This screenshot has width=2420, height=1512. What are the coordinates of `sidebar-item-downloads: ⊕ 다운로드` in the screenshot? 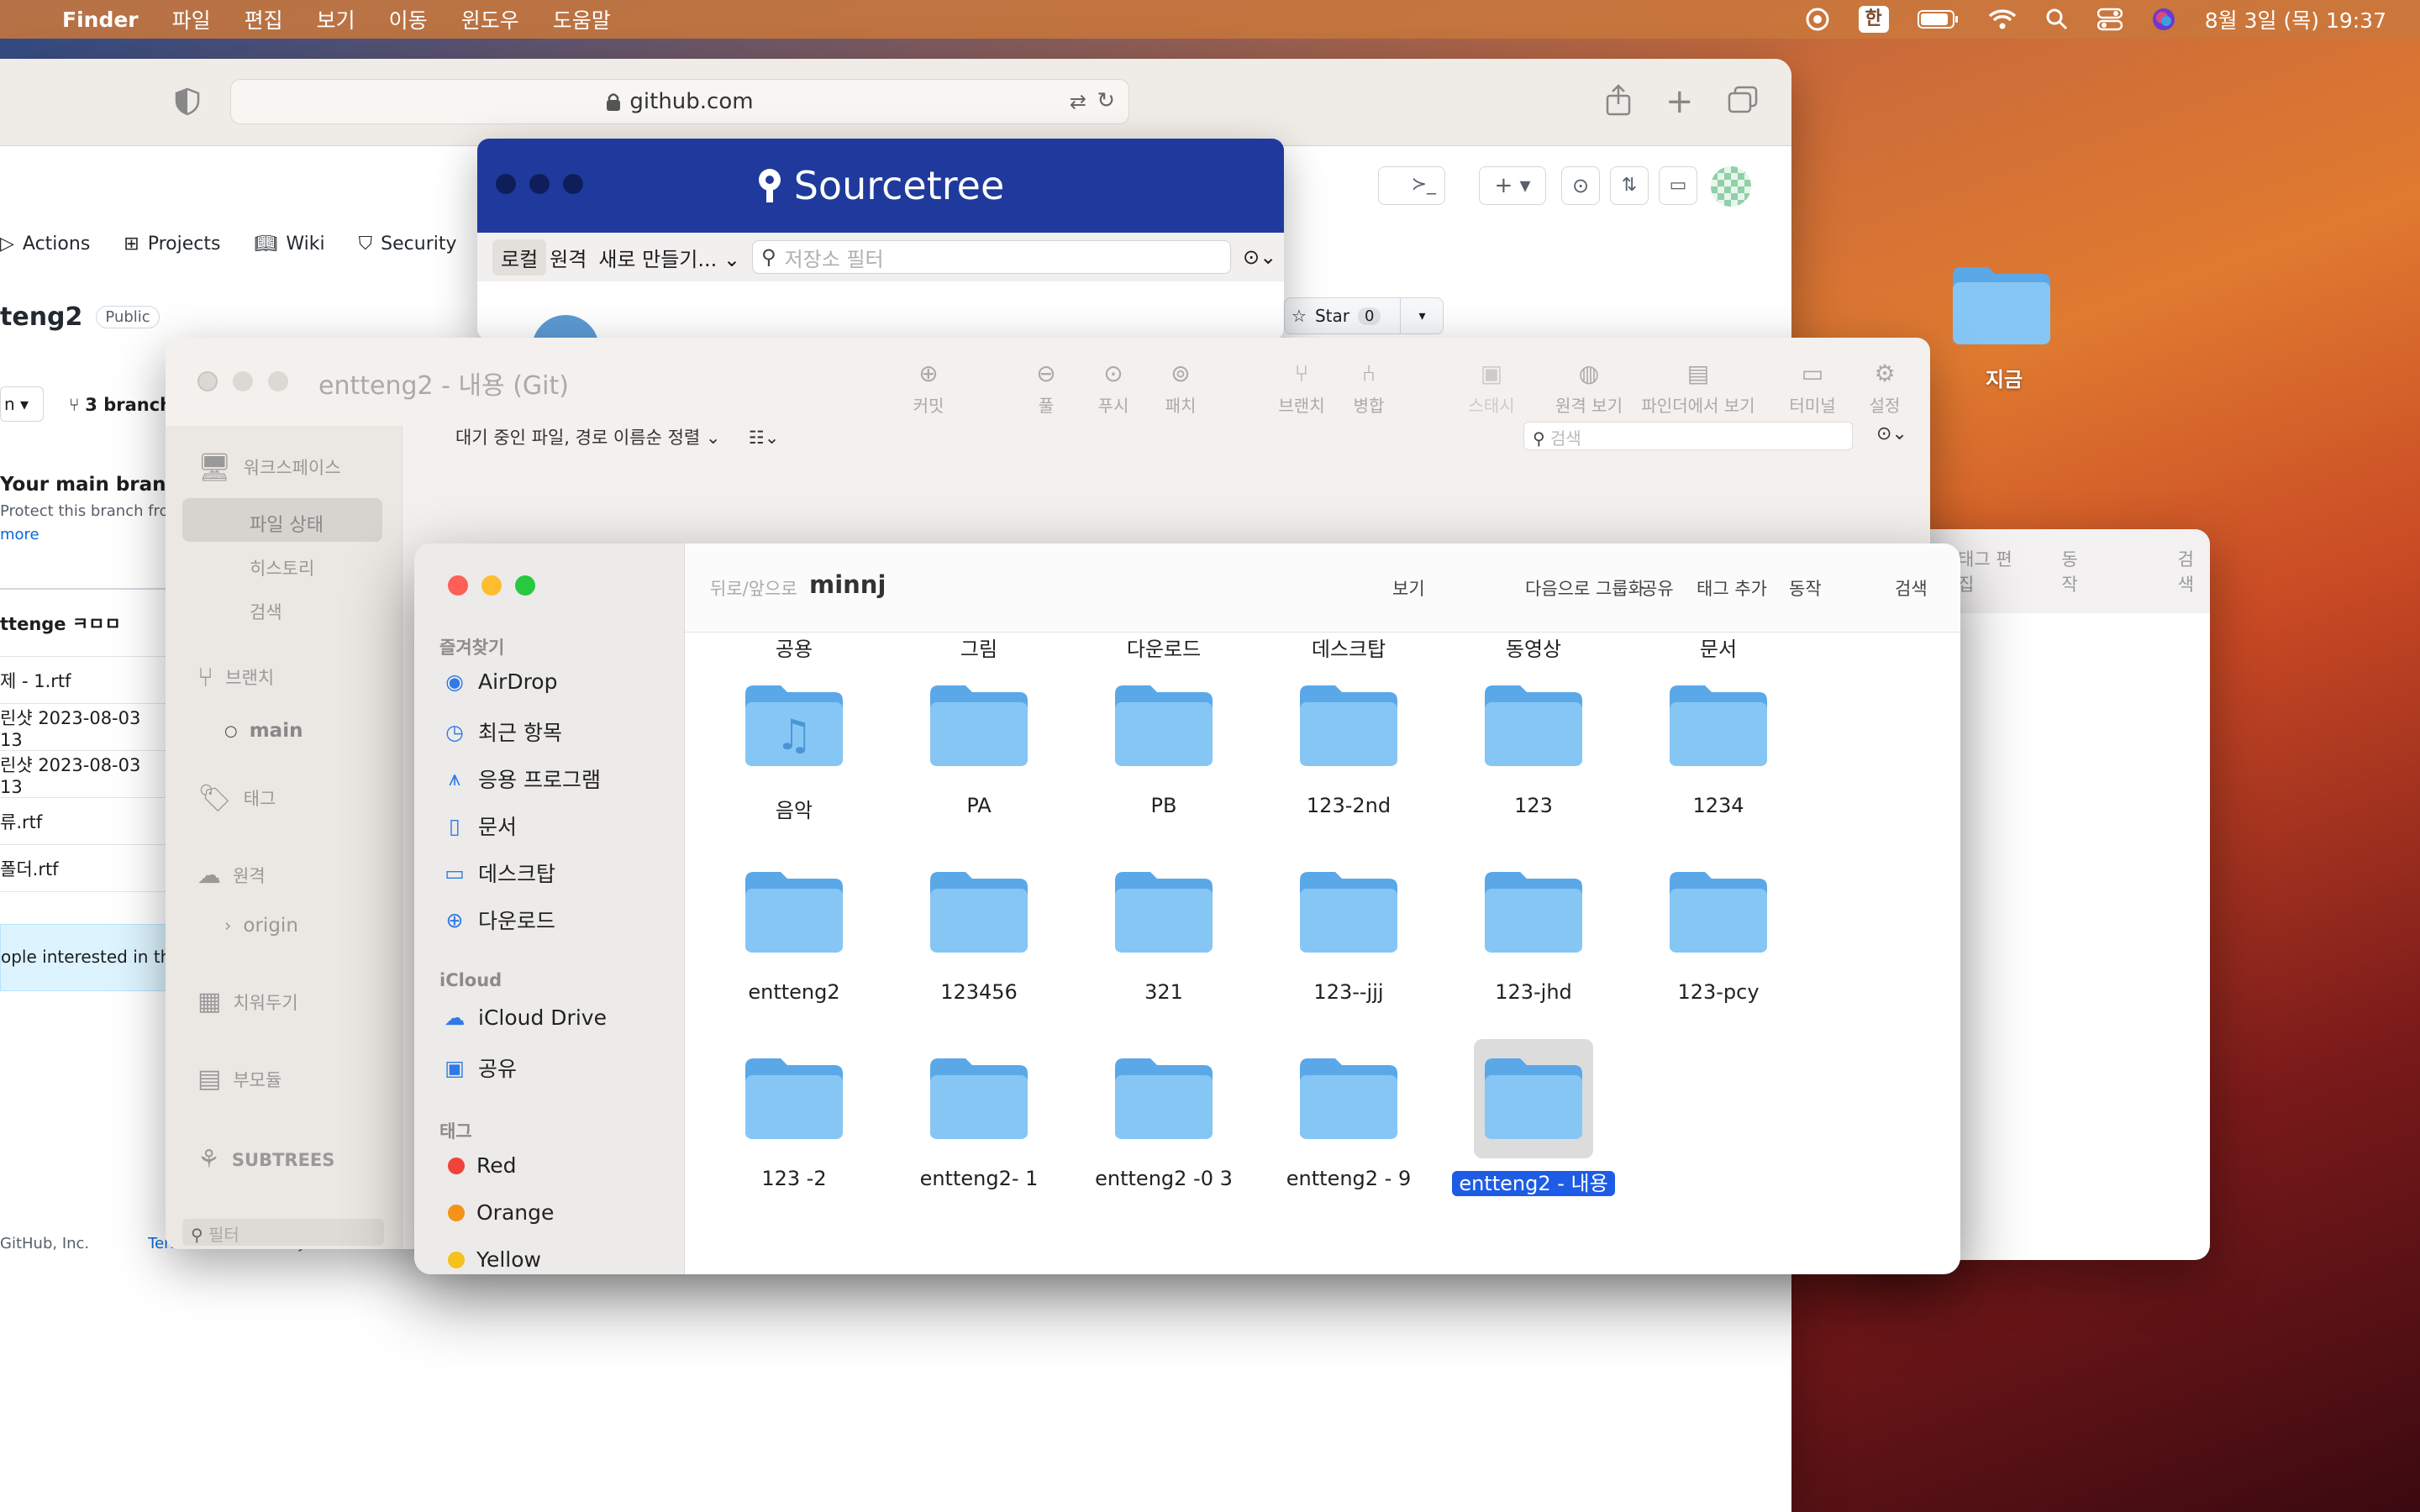 It's located at (499, 920).